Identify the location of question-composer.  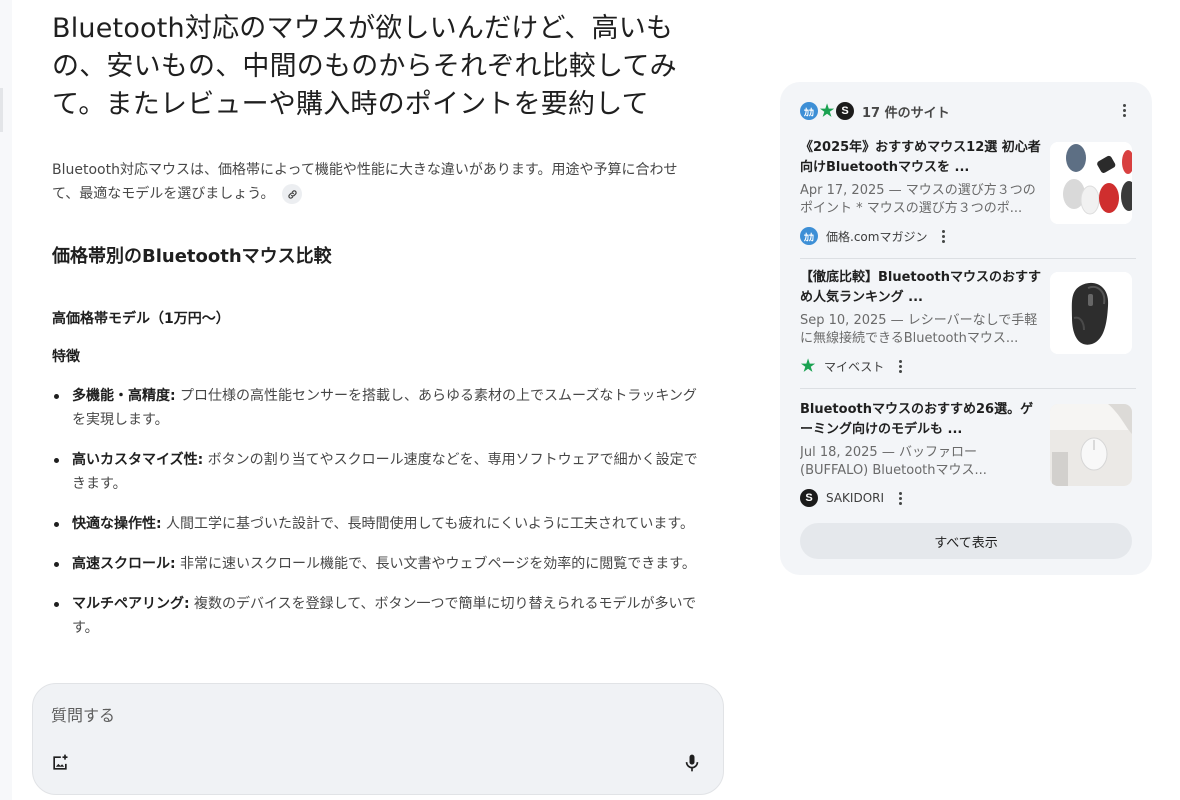
(378, 739).